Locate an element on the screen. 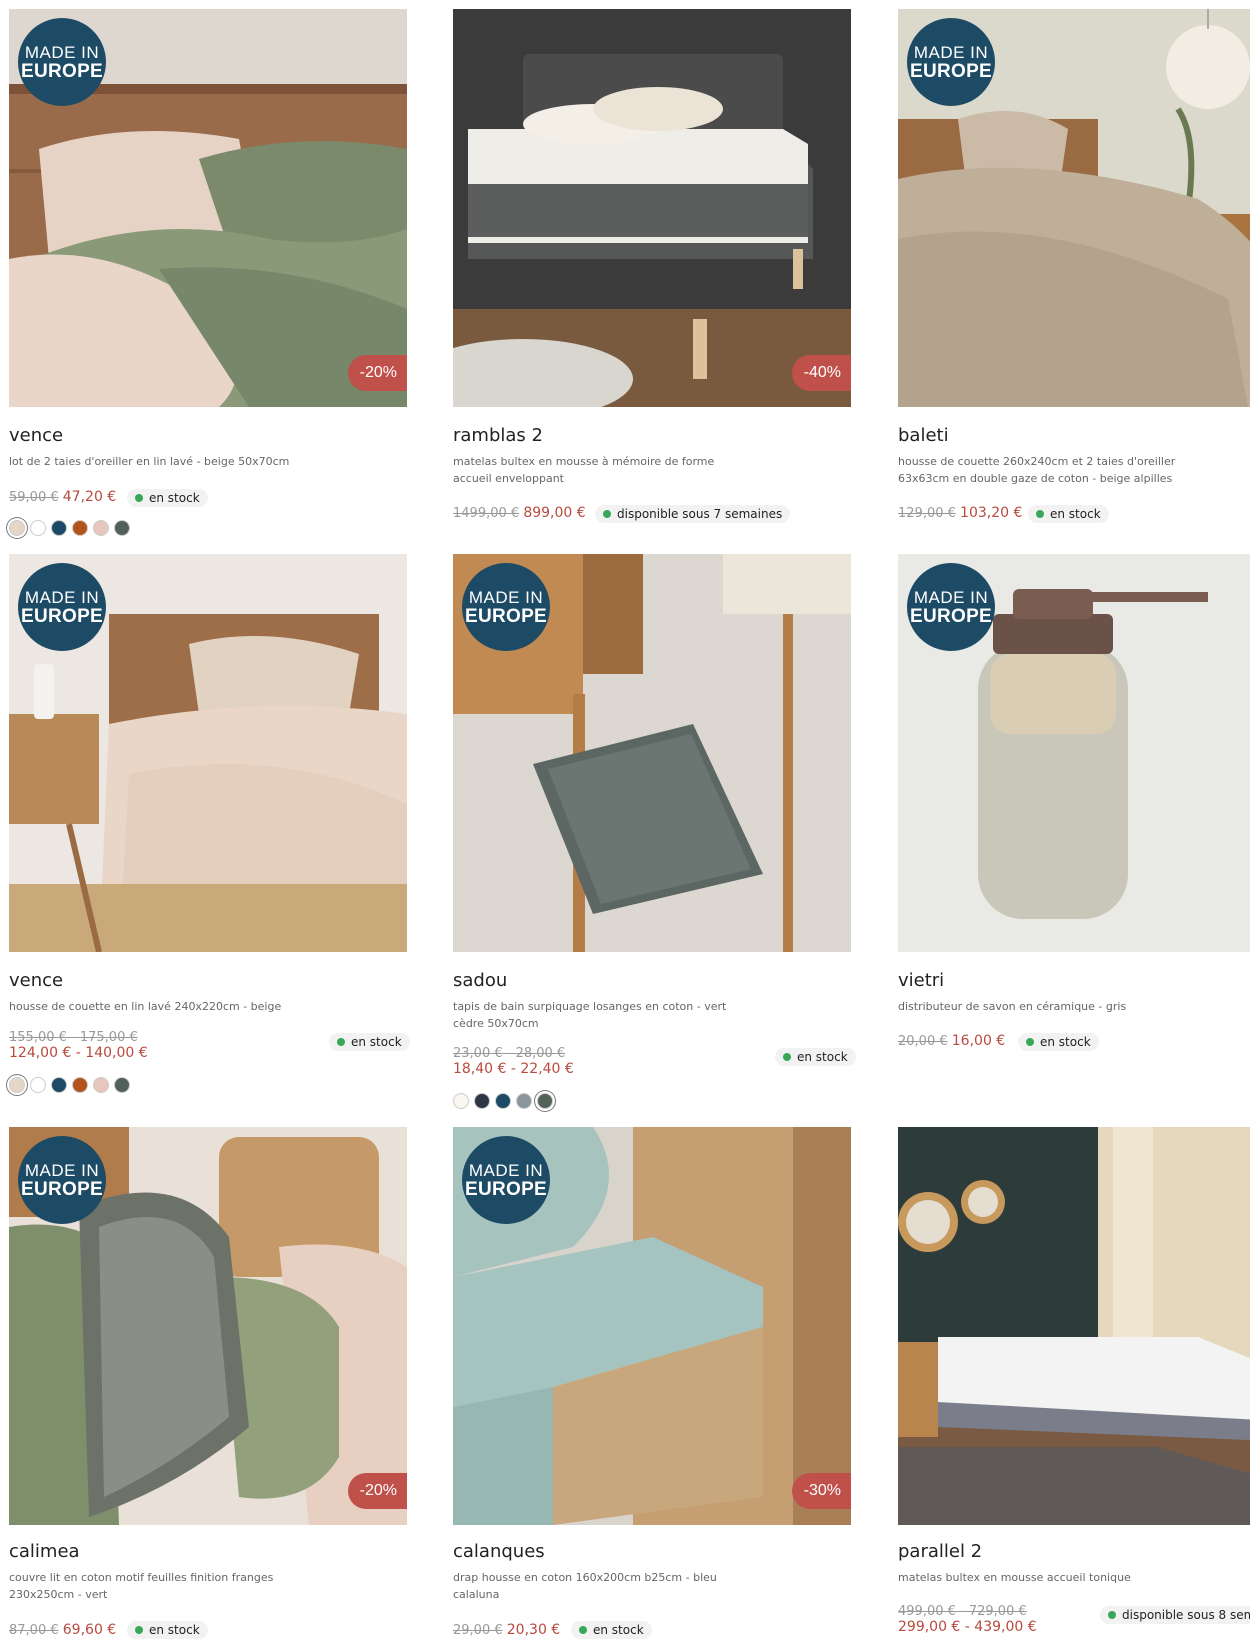 Image resolution: width=1250 pixels, height=1639 pixels. price: 59,00 € 47,20 € is located at coordinates (62, 497).